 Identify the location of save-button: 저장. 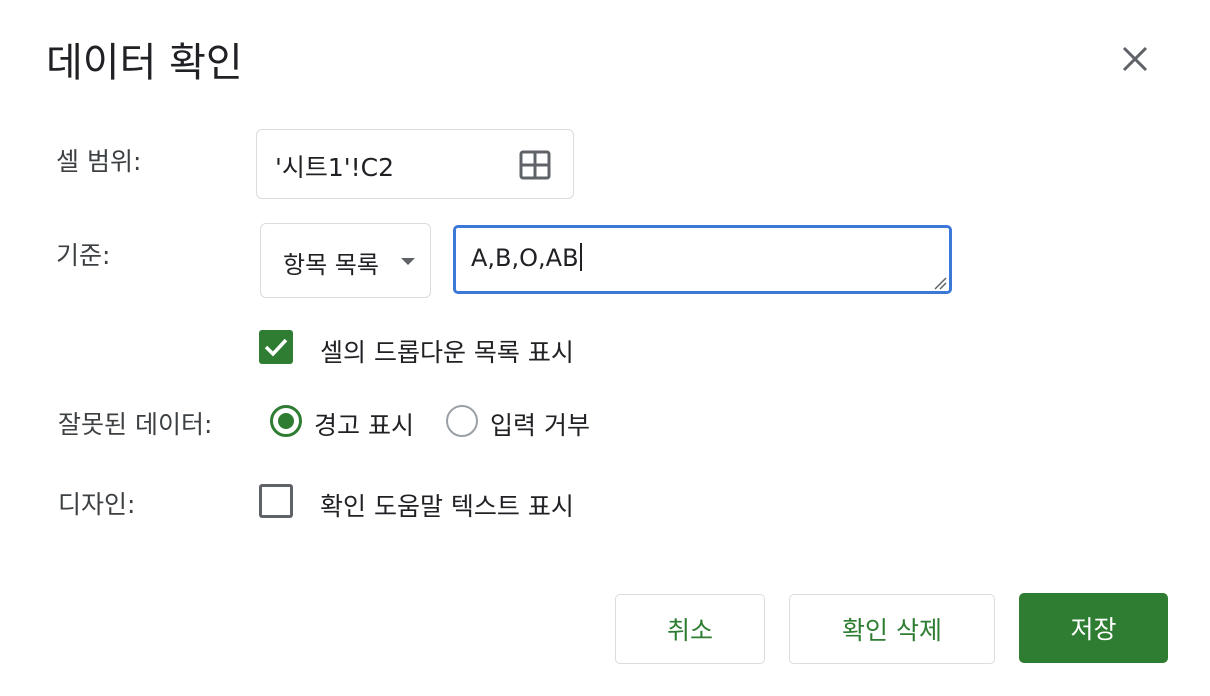
(1093, 628).